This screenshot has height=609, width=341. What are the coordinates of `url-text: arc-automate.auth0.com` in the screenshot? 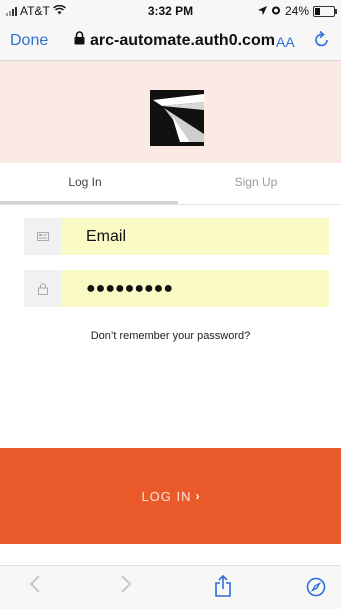 It's located at (182, 40).